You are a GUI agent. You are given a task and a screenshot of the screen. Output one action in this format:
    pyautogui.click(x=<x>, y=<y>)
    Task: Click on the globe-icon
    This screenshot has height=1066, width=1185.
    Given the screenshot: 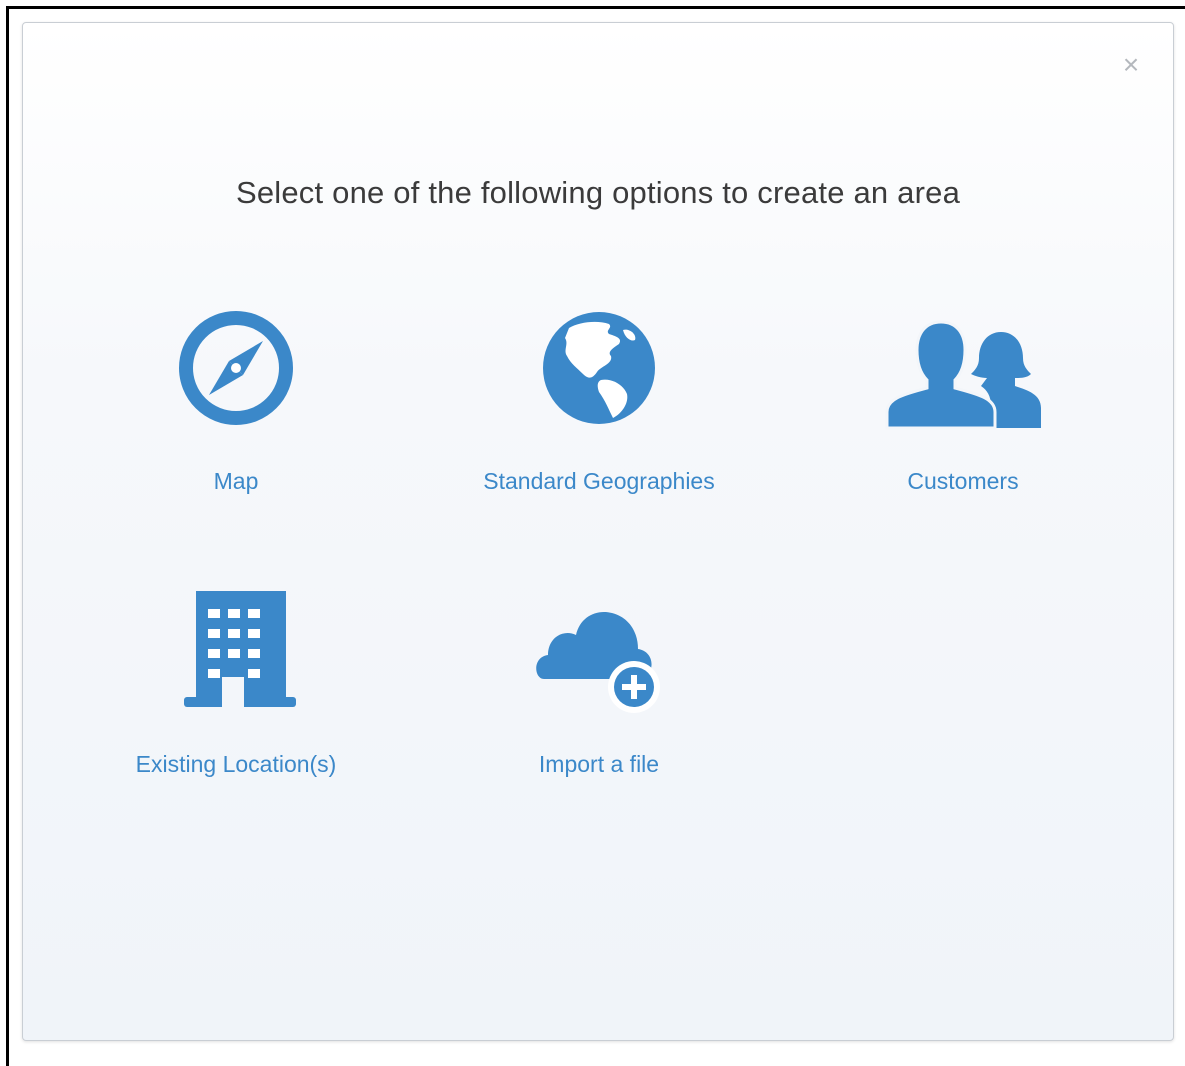 What is the action you would take?
    pyautogui.click(x=599, y=368)
    